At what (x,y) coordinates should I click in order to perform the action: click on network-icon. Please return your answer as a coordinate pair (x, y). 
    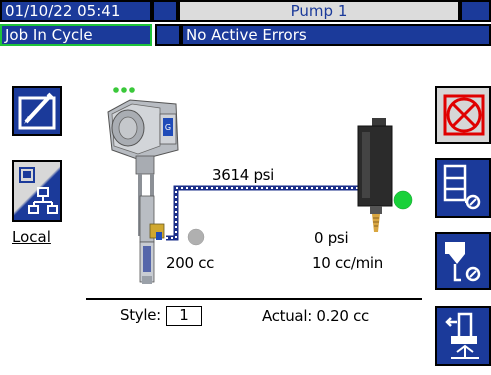
    Looking at the image, I should click on (38, 190).